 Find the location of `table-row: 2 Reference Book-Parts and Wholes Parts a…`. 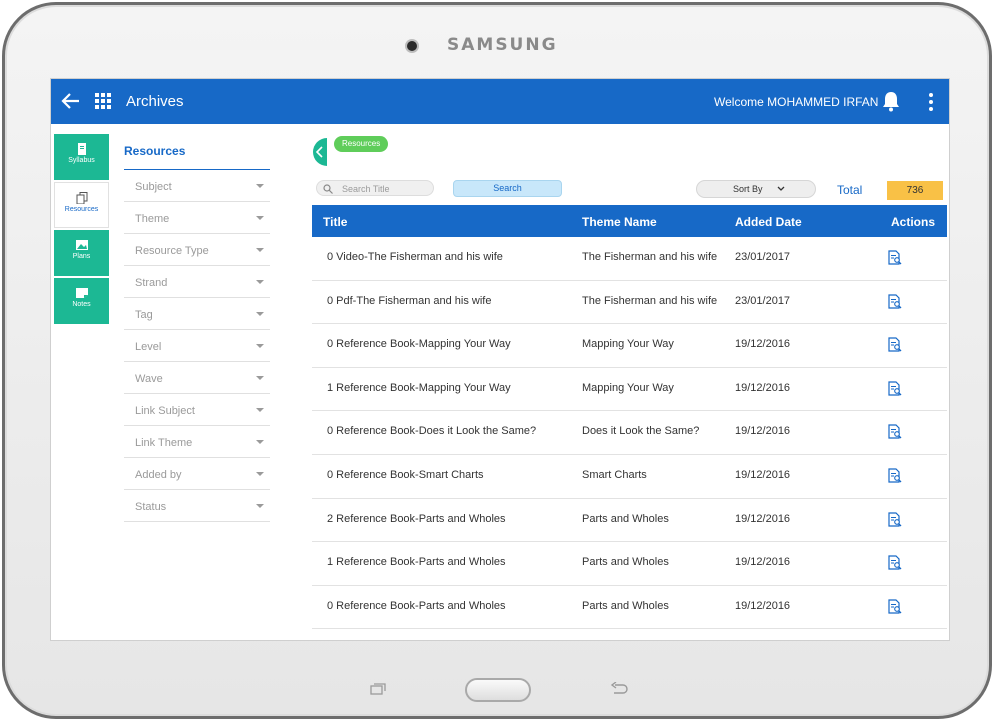

table-row: 2 Reference Book-Parts and Wholes Parts a… is located at coordinates (629, 521).